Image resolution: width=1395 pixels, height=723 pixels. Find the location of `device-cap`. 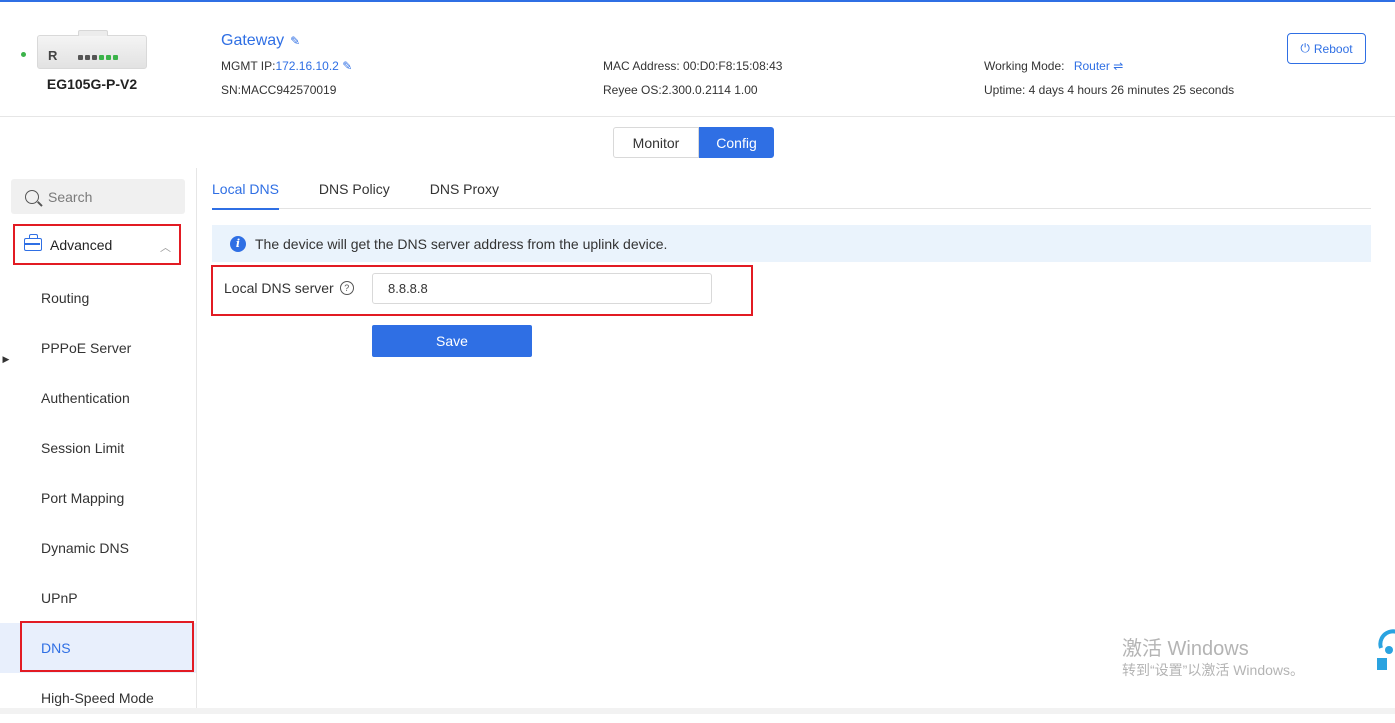

device-cap is located at coordinates (93, 33).